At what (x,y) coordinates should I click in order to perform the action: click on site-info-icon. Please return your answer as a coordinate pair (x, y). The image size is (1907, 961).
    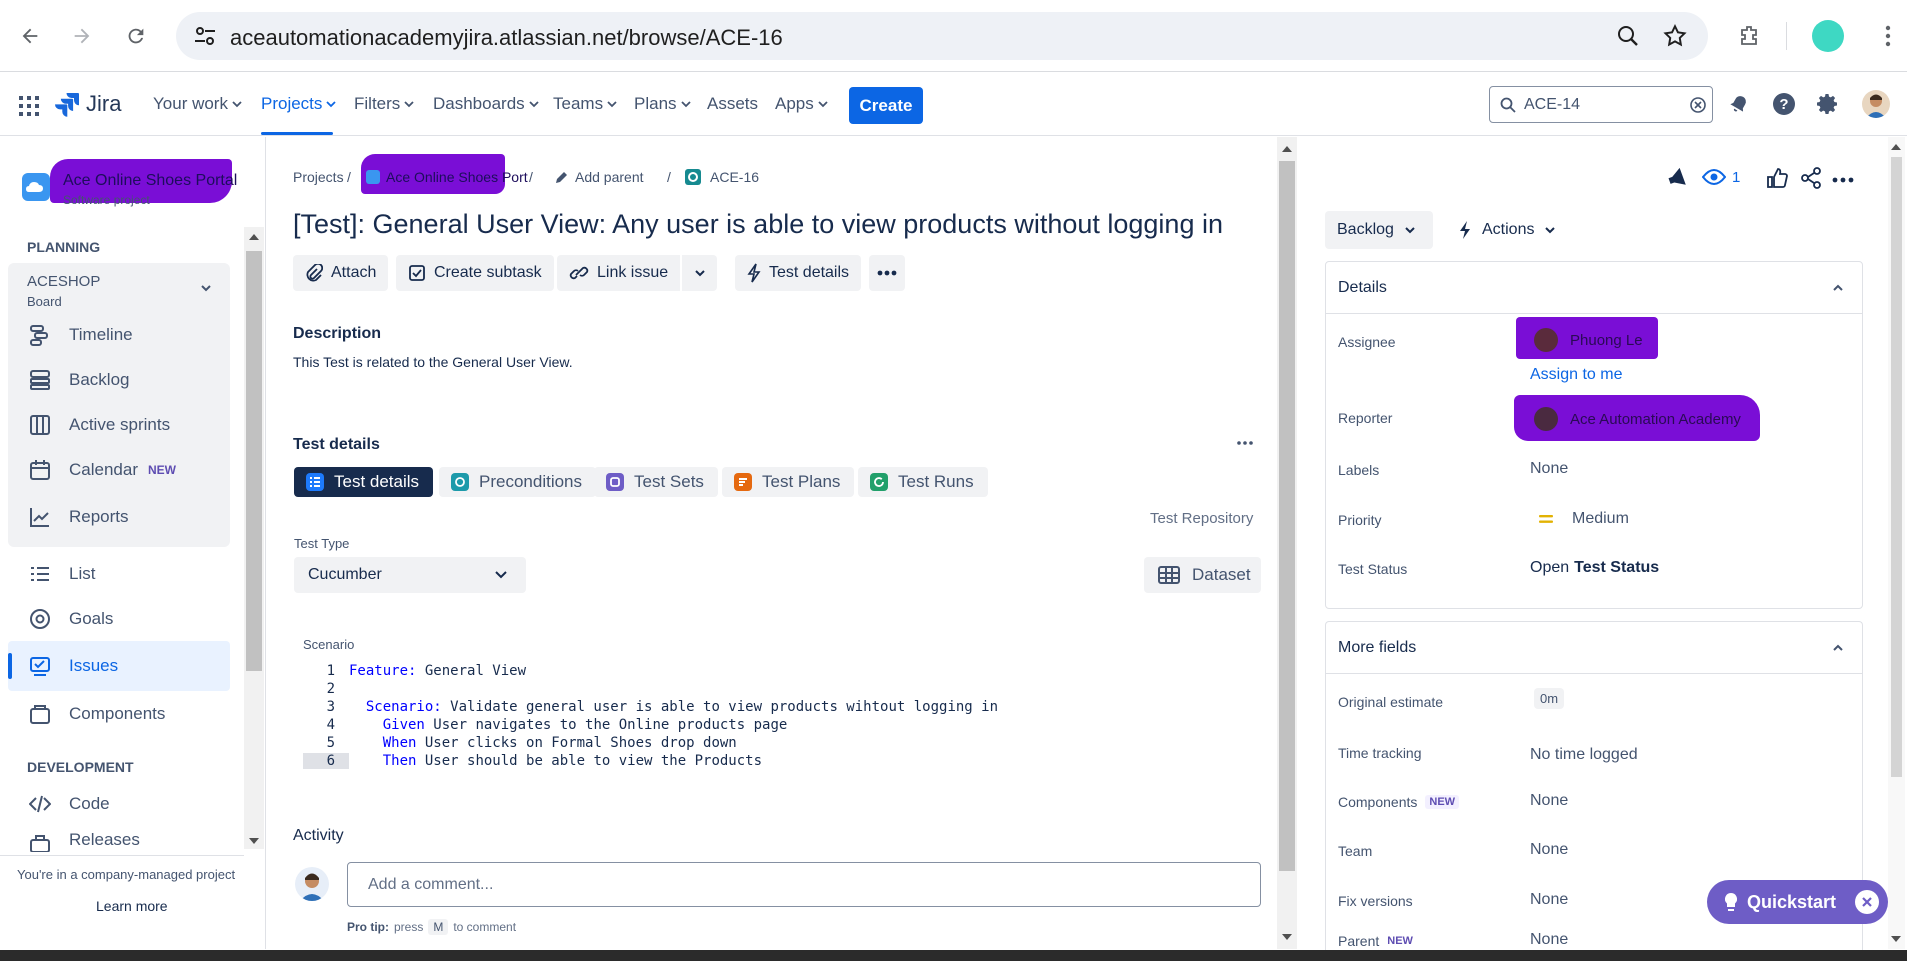
    Looking at the image, I should click on (205, 36).